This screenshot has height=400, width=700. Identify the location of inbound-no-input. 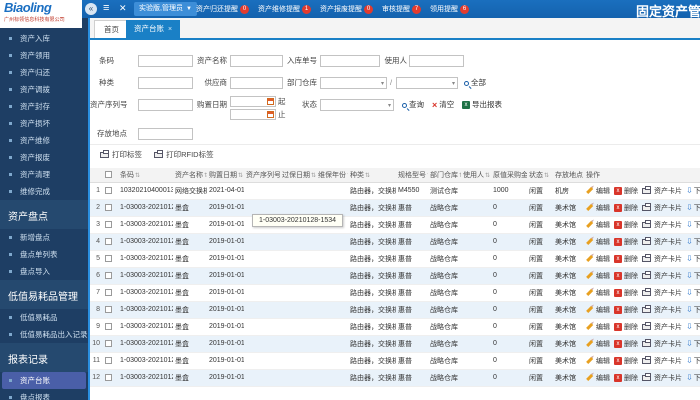
(350, 61).